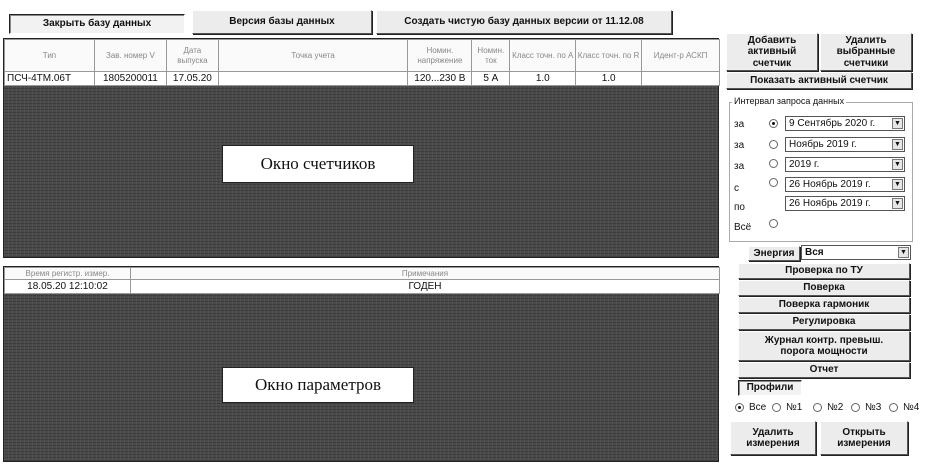  I want to click on profiles-button: Профили, so click(770, 388).